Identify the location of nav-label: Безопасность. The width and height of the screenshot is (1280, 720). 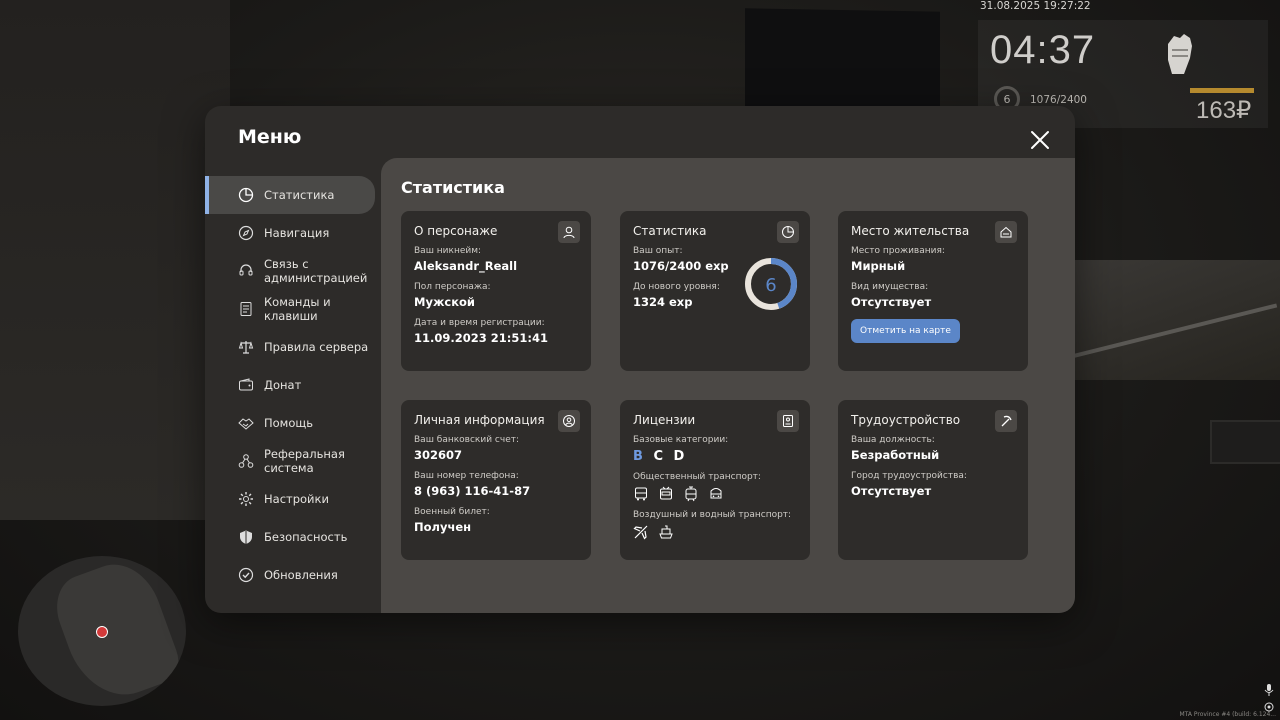
(306, 537).